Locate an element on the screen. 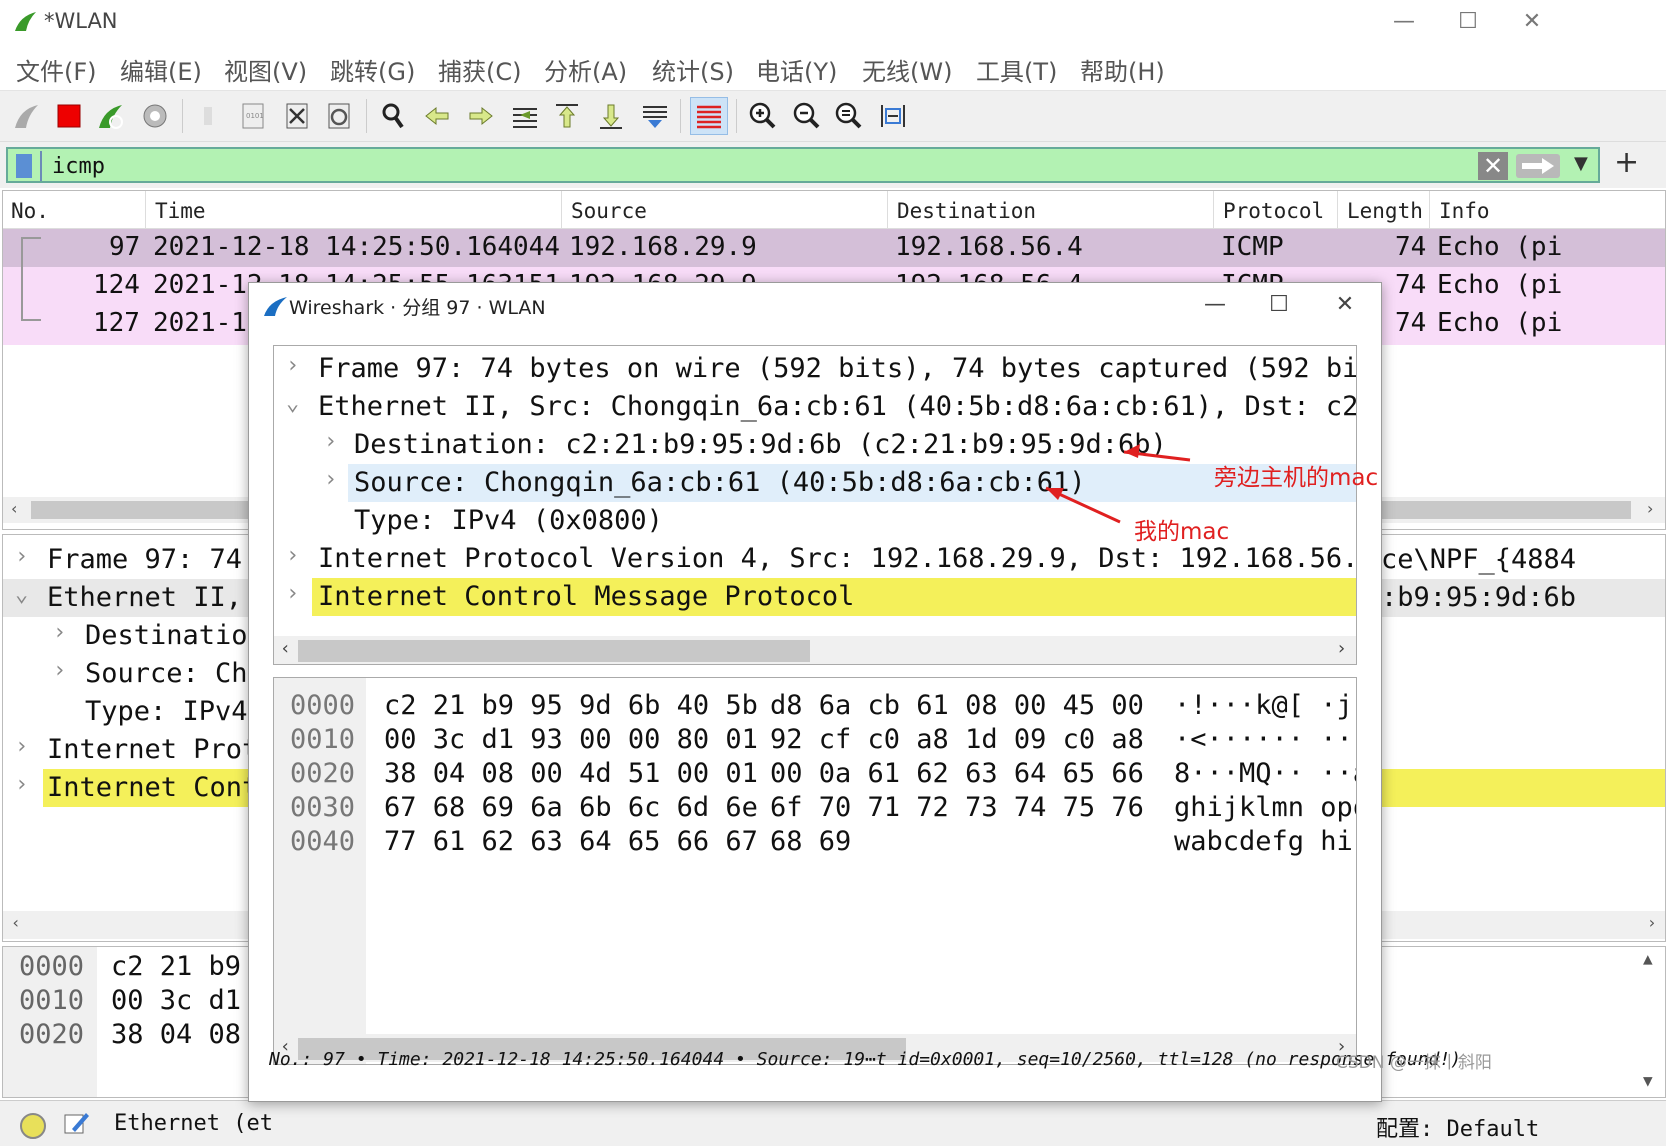  menu-file: 文件(F) is located at coordinates (56, 69).